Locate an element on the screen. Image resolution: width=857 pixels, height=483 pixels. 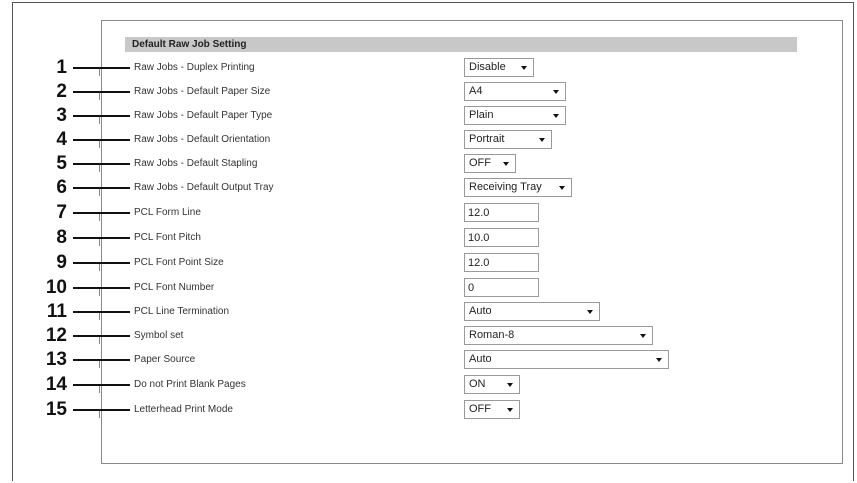
setting-row: 2 Raw Jobs - Default Paper Size A4 is located at coordinates (428, 91).